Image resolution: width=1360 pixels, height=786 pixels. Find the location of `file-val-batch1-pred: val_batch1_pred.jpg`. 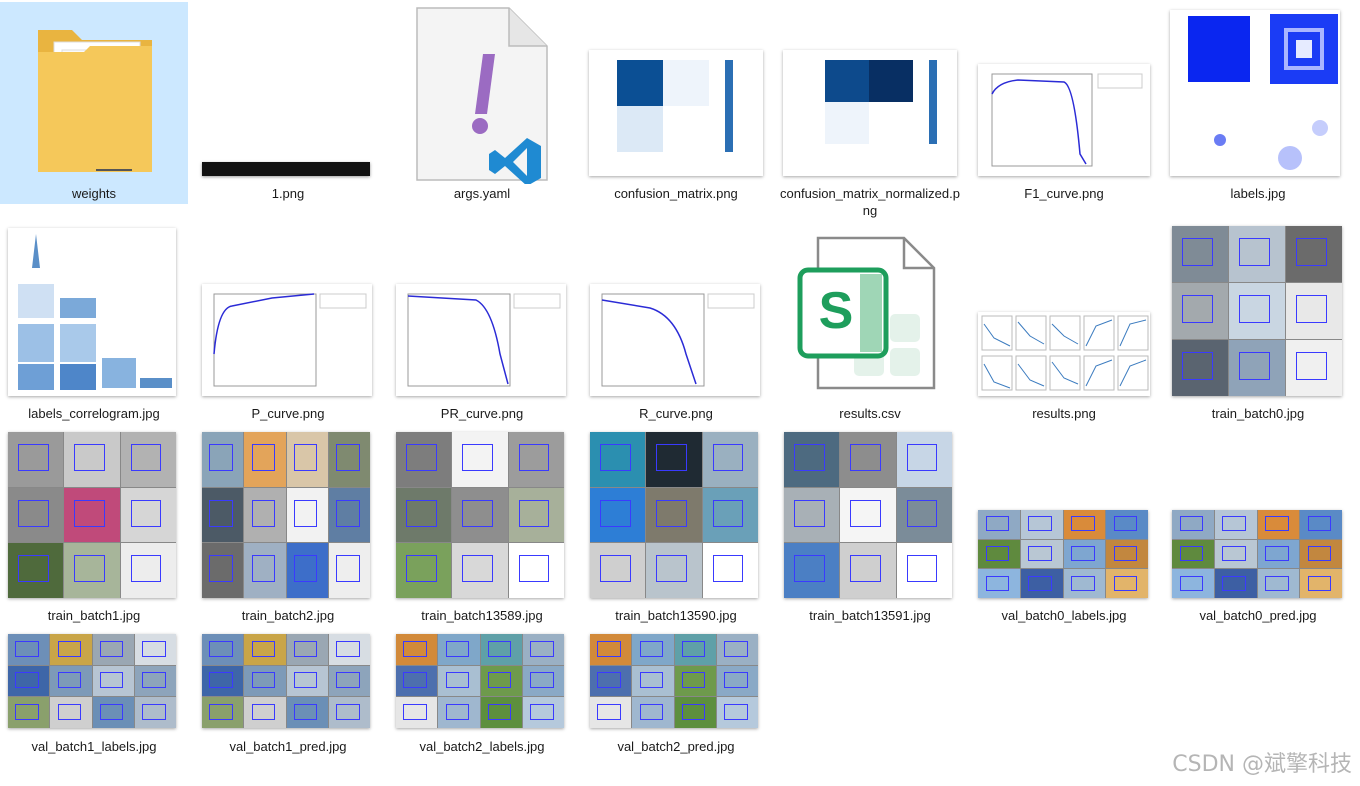

file-val-batch1-pred: val_batch1_pred.jpg is located at coordinates (288, 696).